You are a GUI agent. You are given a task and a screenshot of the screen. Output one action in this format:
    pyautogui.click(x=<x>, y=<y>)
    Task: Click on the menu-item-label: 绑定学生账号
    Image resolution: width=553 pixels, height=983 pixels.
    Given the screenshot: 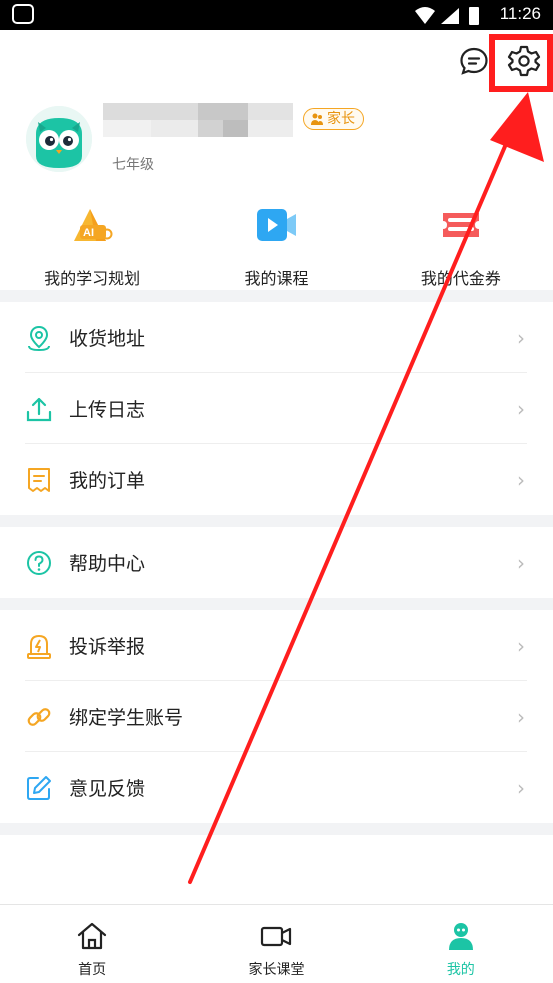 What is the action you would take?
    pyautogui.click(x=126, y=718)
    